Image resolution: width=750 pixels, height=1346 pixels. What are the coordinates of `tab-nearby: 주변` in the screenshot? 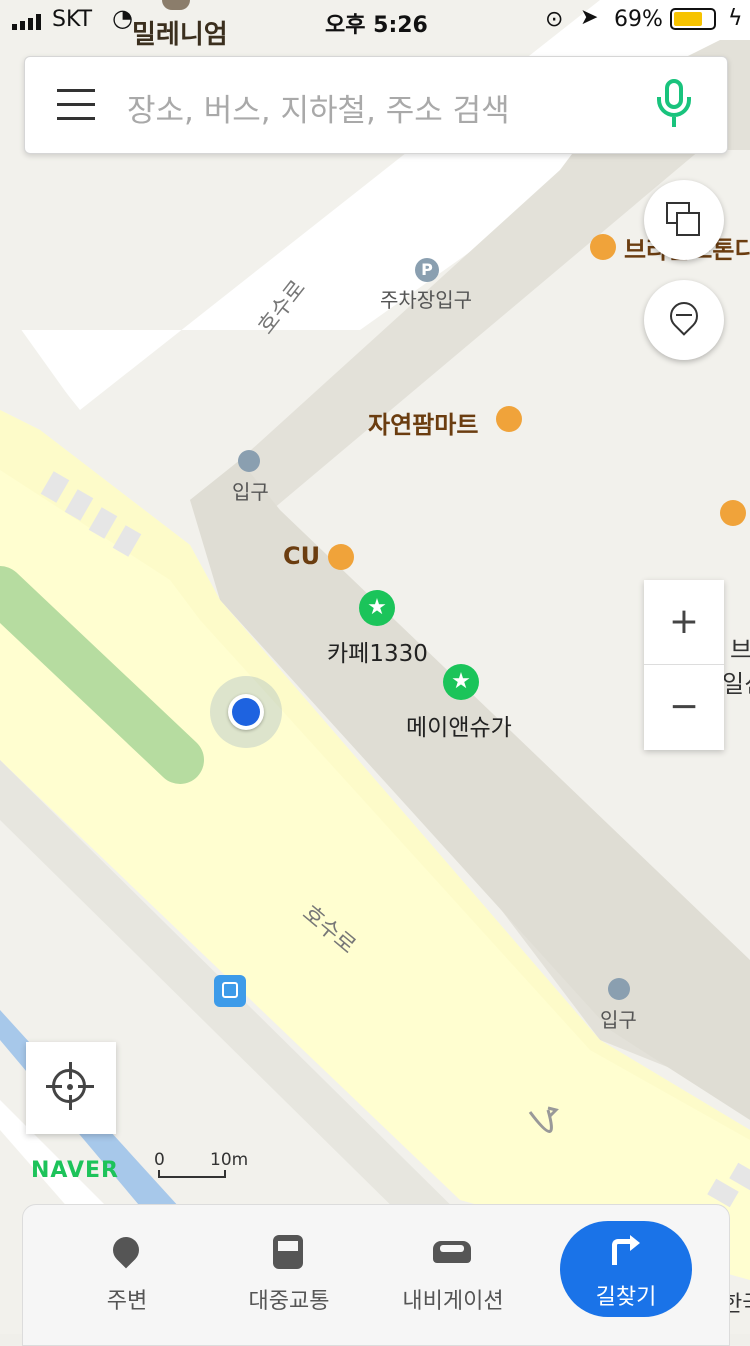 It's located at (127, 1270).